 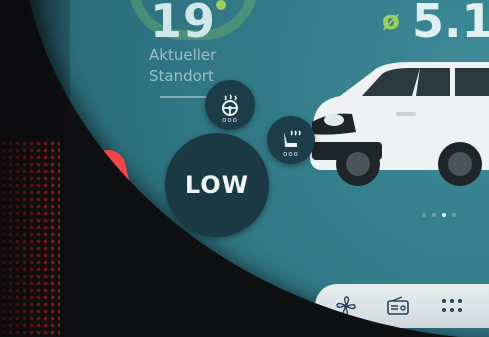 I want to click on bezel-shadow, so click(x=35, y=168).